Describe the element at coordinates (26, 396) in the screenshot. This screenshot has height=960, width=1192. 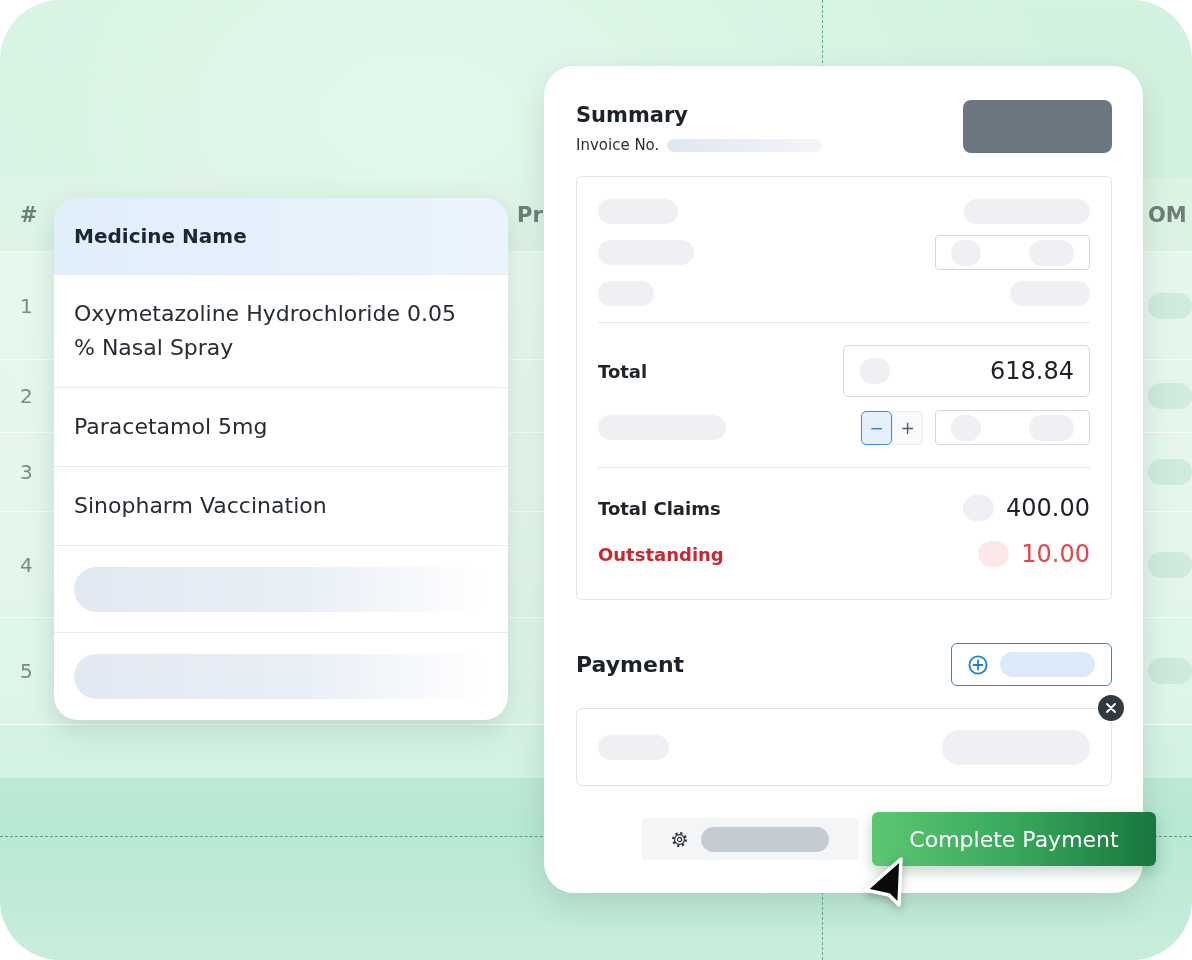
I see `row-number: 2` at that location.